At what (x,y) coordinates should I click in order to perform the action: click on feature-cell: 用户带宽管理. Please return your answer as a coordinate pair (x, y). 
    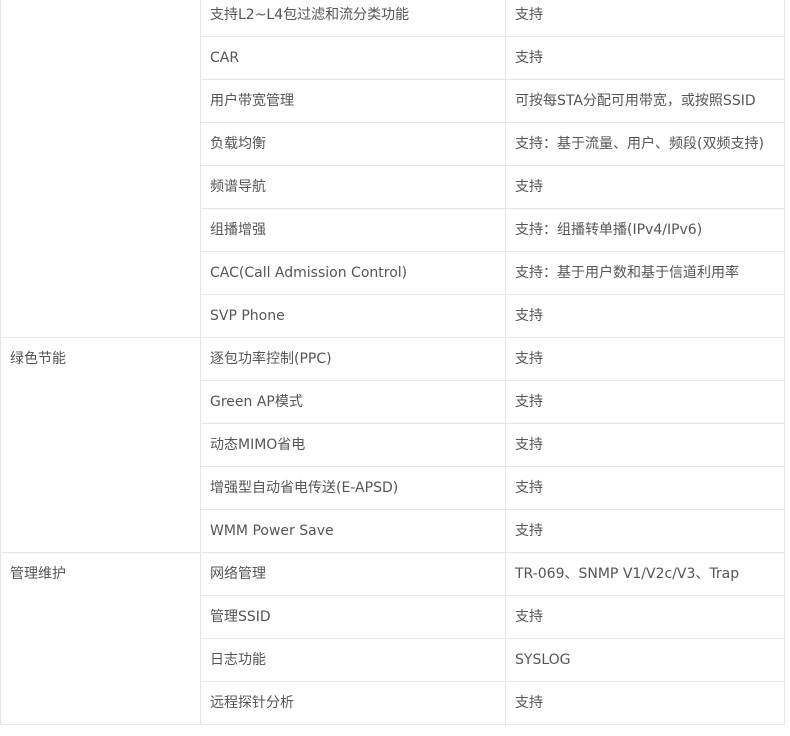
    Looking at the image, I should click on (353, 101).